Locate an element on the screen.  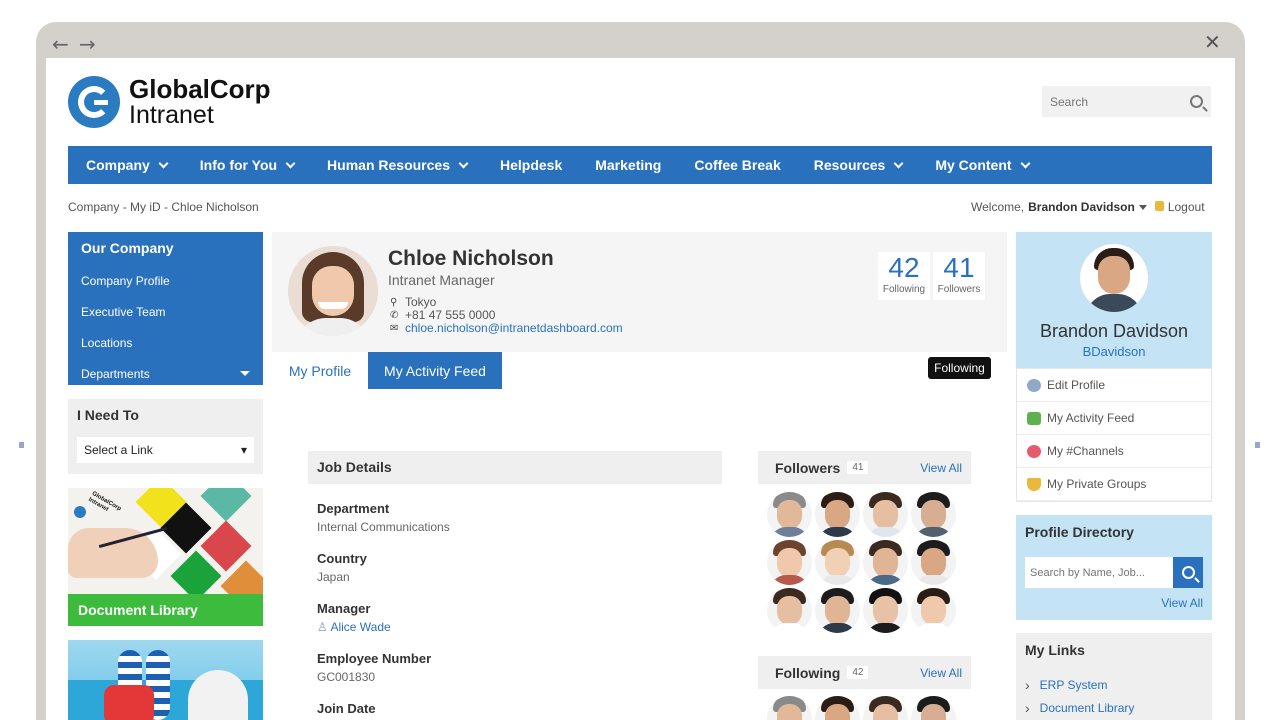
manager-label: Manager is located at coordinates (344, 608).